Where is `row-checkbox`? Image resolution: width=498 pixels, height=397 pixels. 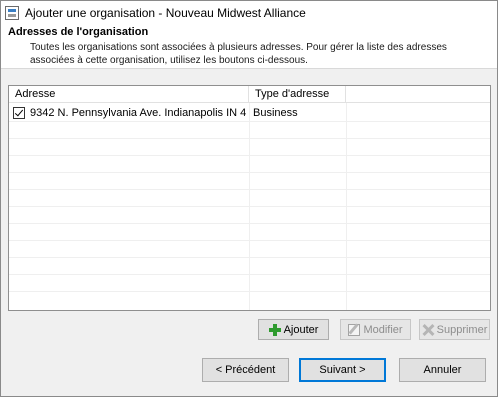
row-checkbox is located at coordinates (19, 113).